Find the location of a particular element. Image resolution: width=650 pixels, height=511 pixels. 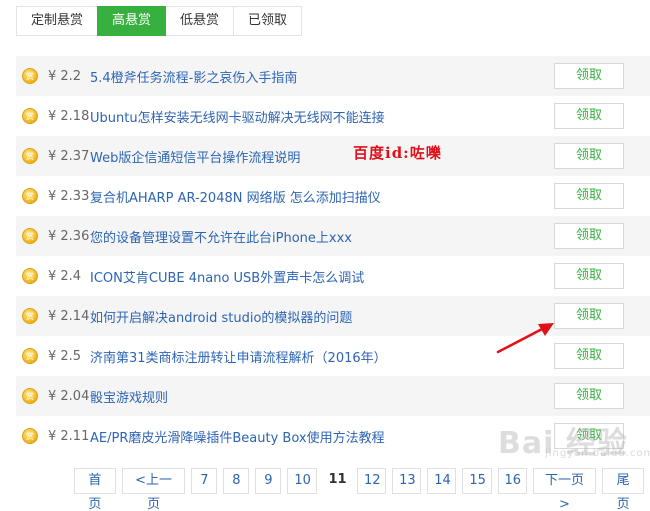

next-page-button: 下一页> is located at coordinates (564, 489).